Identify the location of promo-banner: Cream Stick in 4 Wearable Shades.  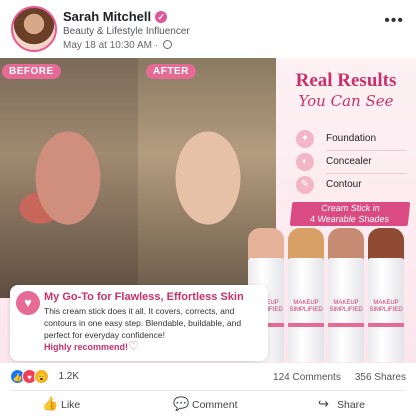
(350, 214).